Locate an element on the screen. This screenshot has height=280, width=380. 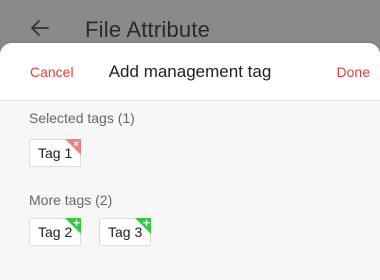
more-tag-3: Tag 3 is located at coordinates (125, 232).